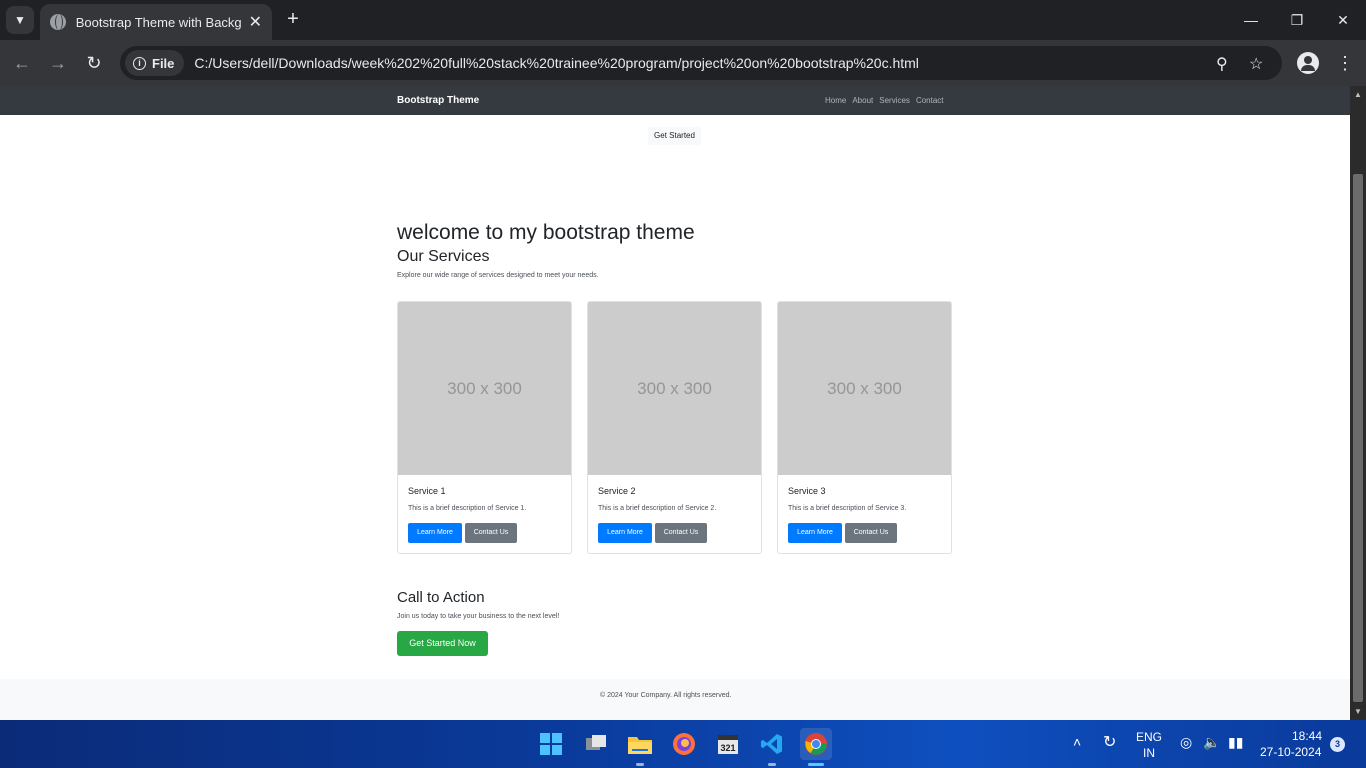  I want to click on nav-link-home: Home, so click(835, 100).